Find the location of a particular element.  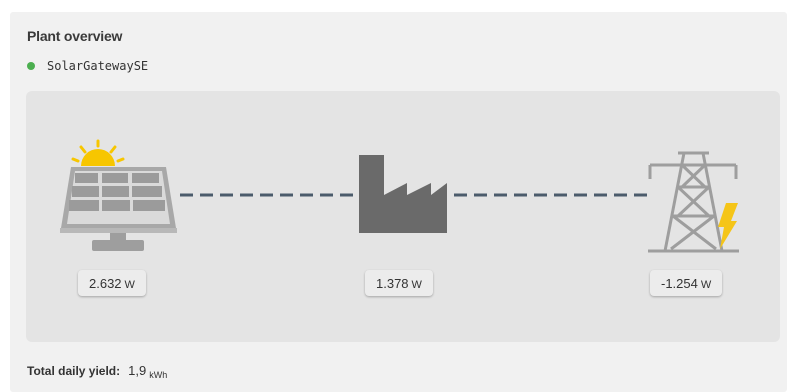

gateway-name: SolarGatewaySE is located at coordinates (98, 66).